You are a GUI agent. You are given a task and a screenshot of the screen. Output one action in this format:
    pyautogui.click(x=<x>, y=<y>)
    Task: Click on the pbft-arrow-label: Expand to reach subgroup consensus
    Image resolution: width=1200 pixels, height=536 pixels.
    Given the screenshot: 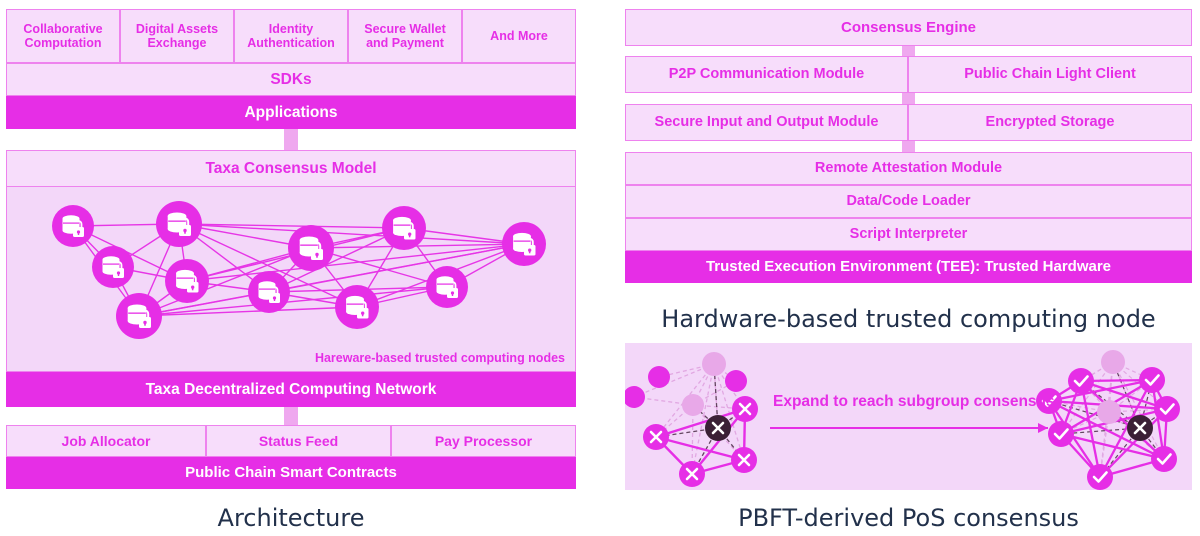 What is the action you would take?
    pyautogui.click(x=914, y=401)
    